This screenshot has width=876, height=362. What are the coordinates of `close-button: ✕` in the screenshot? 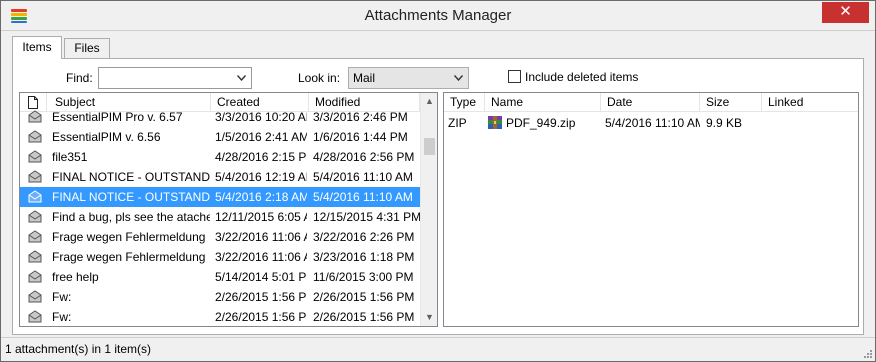 It's located at (845, 12).